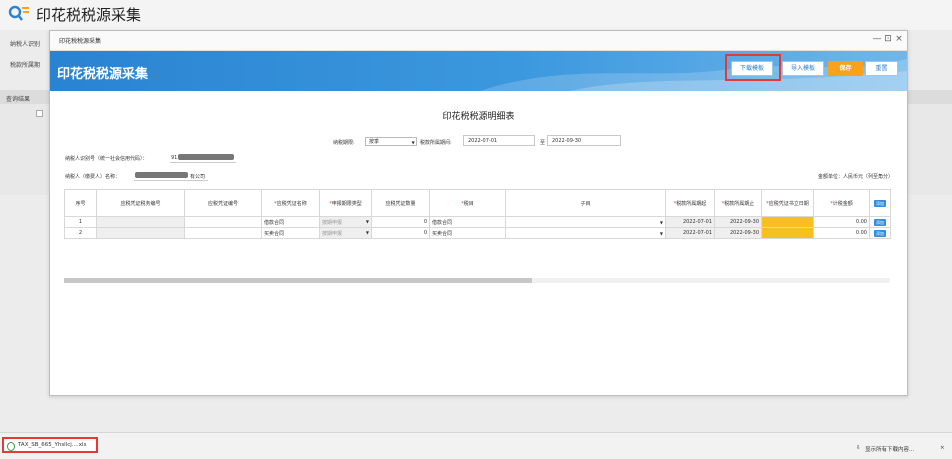 The height and width of the screenshot is (459, 952). Describe the element at coordinates (478, 117) in the screenshot. I see `form-title: 印花税税源明细表` at that location.